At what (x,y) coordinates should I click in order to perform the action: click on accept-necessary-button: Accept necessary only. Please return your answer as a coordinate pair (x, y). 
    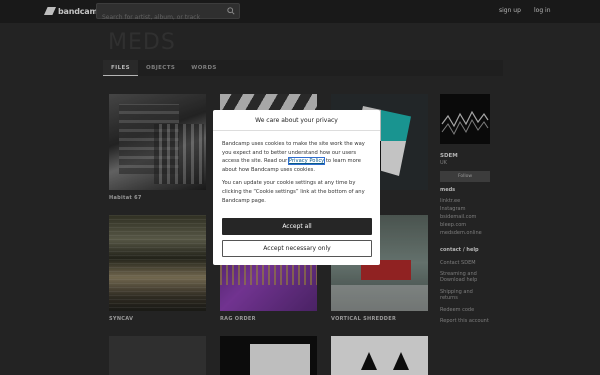
    Looking at the image, I should click on (297, 248).